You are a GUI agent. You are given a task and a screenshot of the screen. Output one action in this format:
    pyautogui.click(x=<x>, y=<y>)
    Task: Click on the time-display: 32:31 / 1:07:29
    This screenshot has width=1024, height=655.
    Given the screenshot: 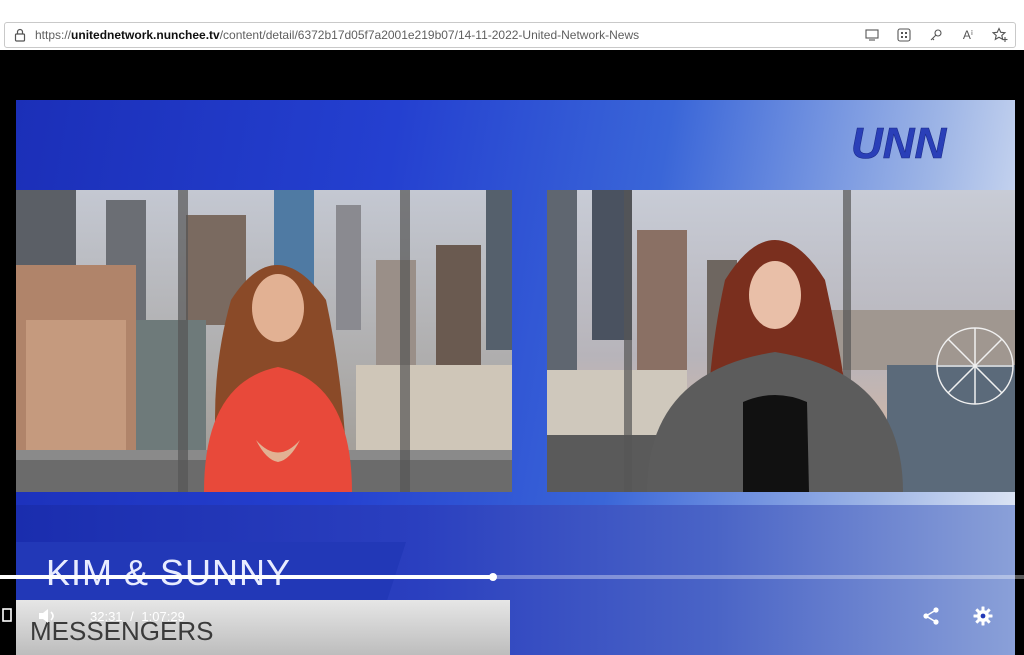 What is the action you would take?
    pyautogui.click(x=137, y=616)
    